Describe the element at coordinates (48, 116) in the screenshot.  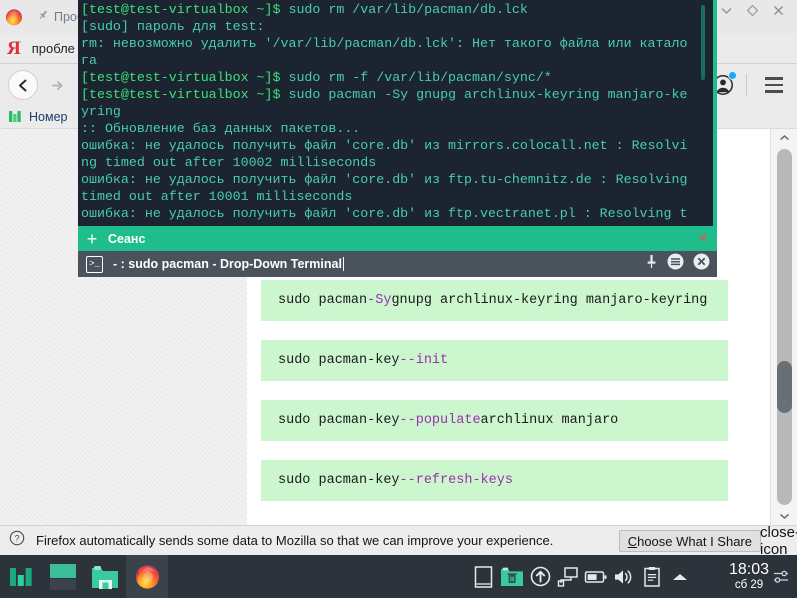
I see `bookmark-label: Номер` at that location.